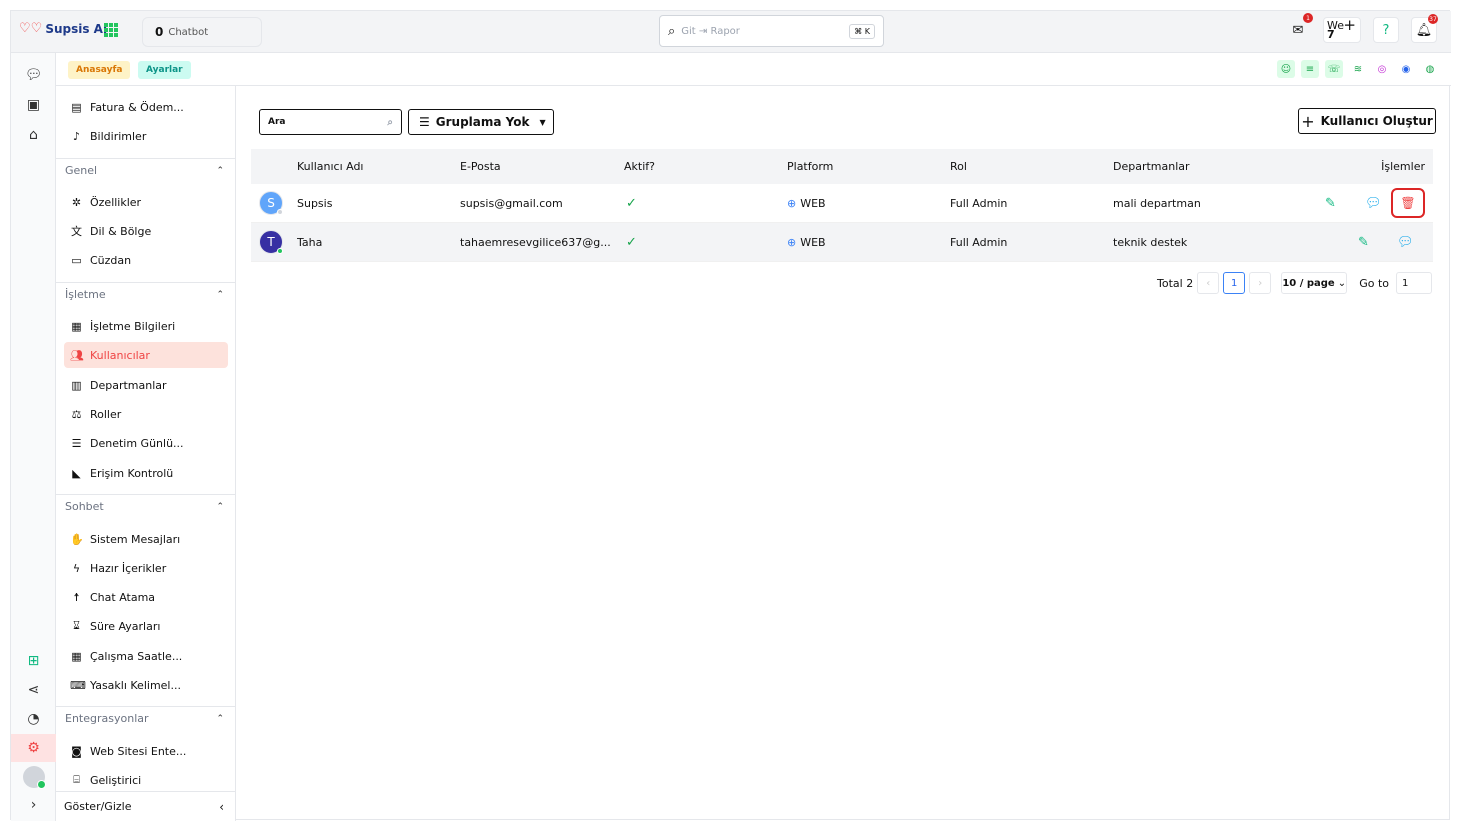 This screenshot has width=1460, height=830. I want to click on sidebar-item-business-info: ▦ İşletme Bilgileri, so click(146, 326).